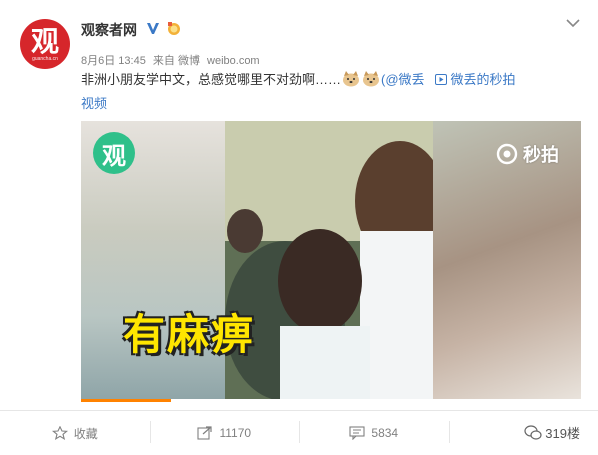 Image resolution: width=598 pixels, height=455 pixels. Describe the element at coordinates (176, 61) in the screenshot. I see `post-via: 来自 微博` at that location.